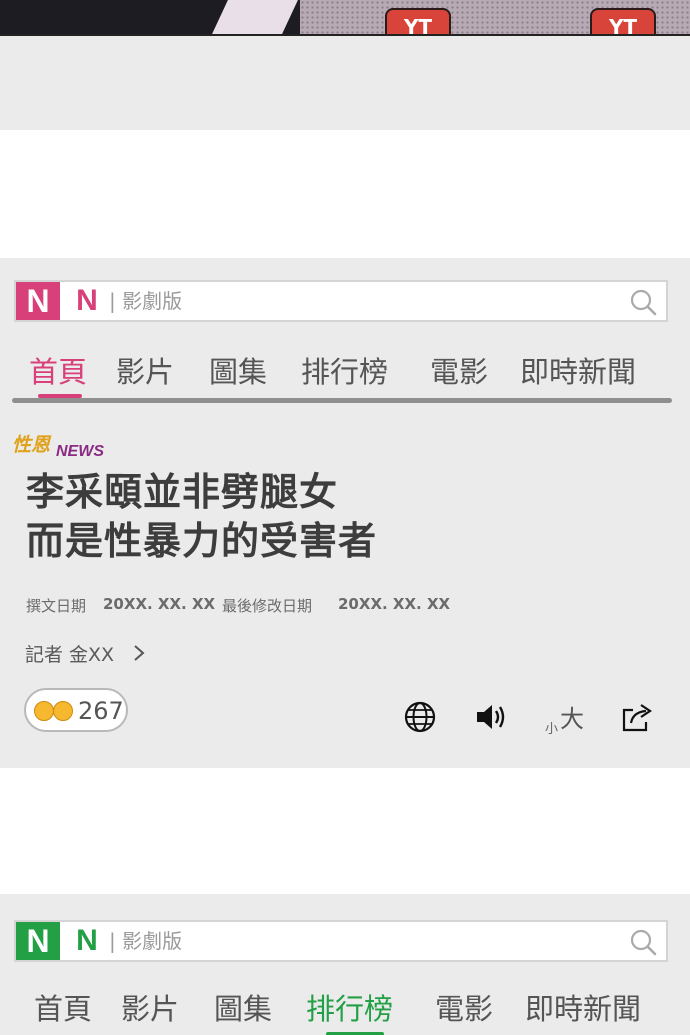 This screenshot has height=1035, width=690. Describe the element at coordinates (159, 604) in the screenshot. I see `written-date: 20XX. XX. XX` at that location.